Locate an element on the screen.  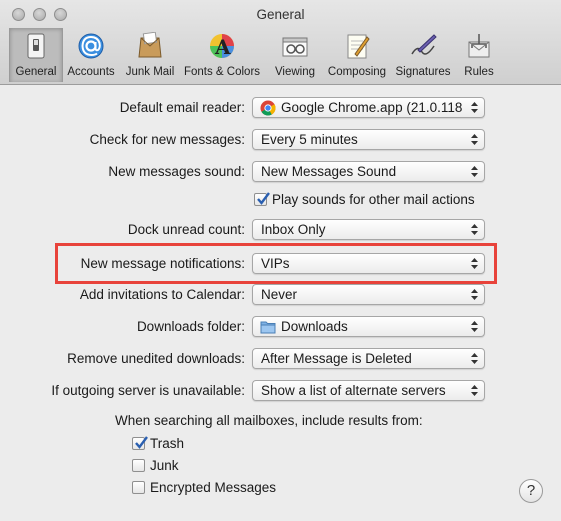
play-sounds-check-box is located at coordinates (262, 199).